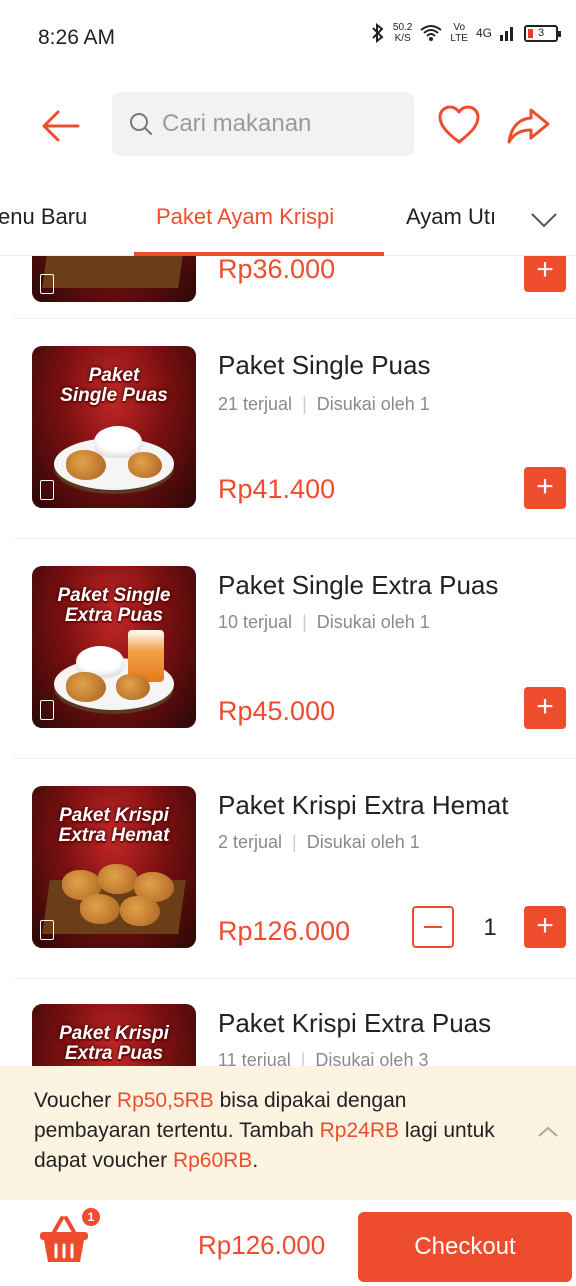 This screenshot has height=1286, width=576. What do you see at coordinates (459, 38) in the screenshot?
I see `volte-bottom: LTE` at bounding box center [459, 38].